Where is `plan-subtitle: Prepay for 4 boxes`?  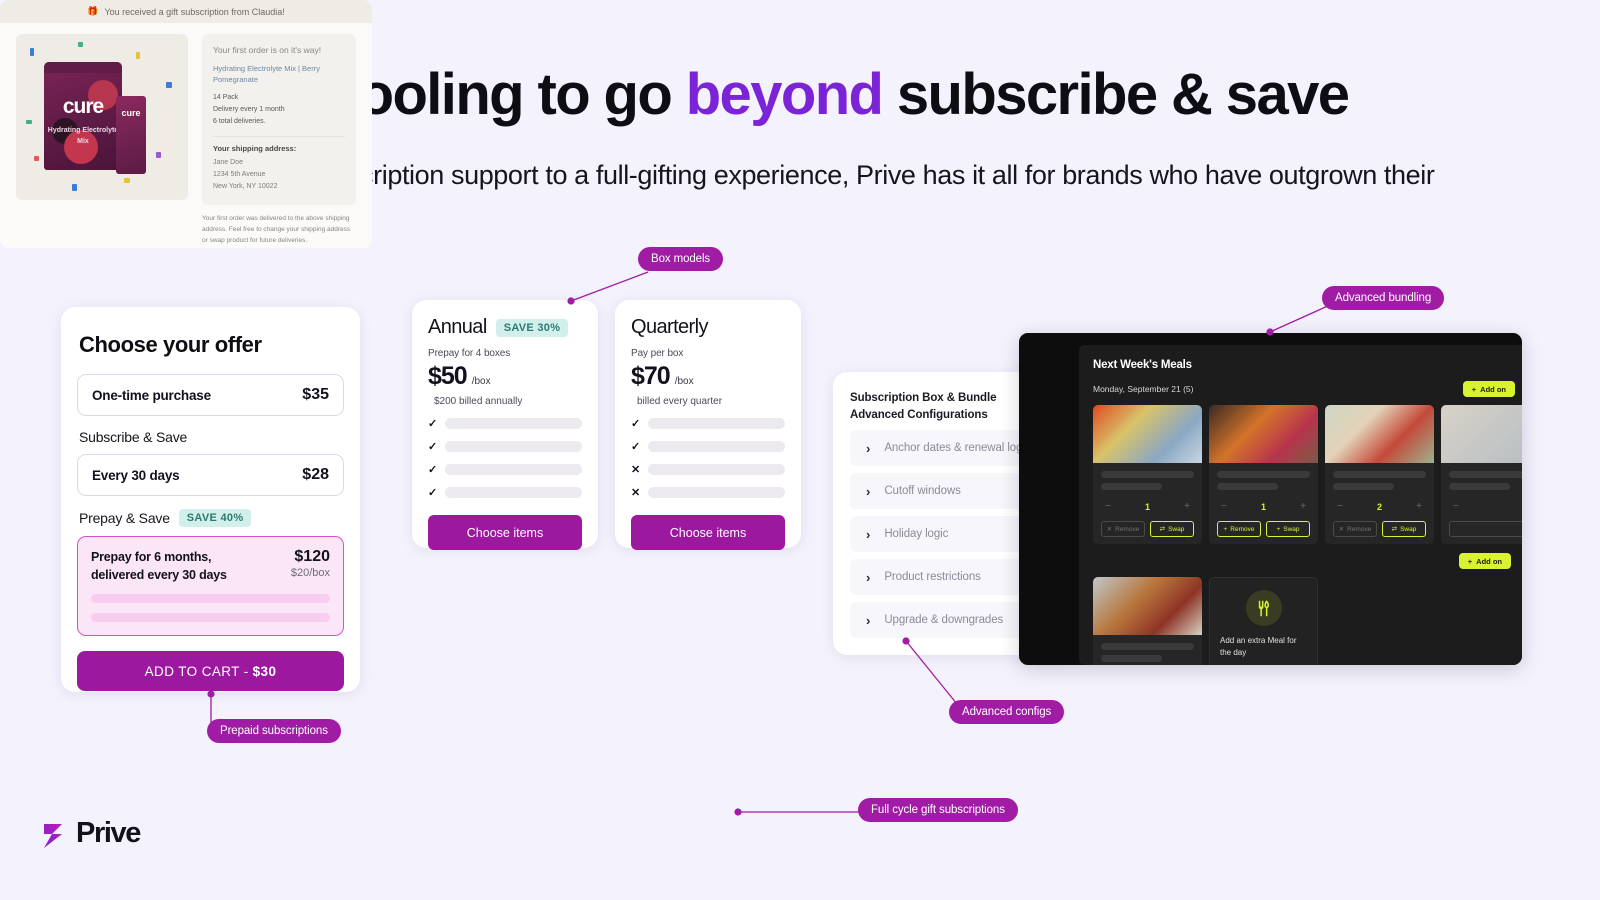
plan-subtitle: Prepay for 4 boxes is located at coordinates (469, 353).